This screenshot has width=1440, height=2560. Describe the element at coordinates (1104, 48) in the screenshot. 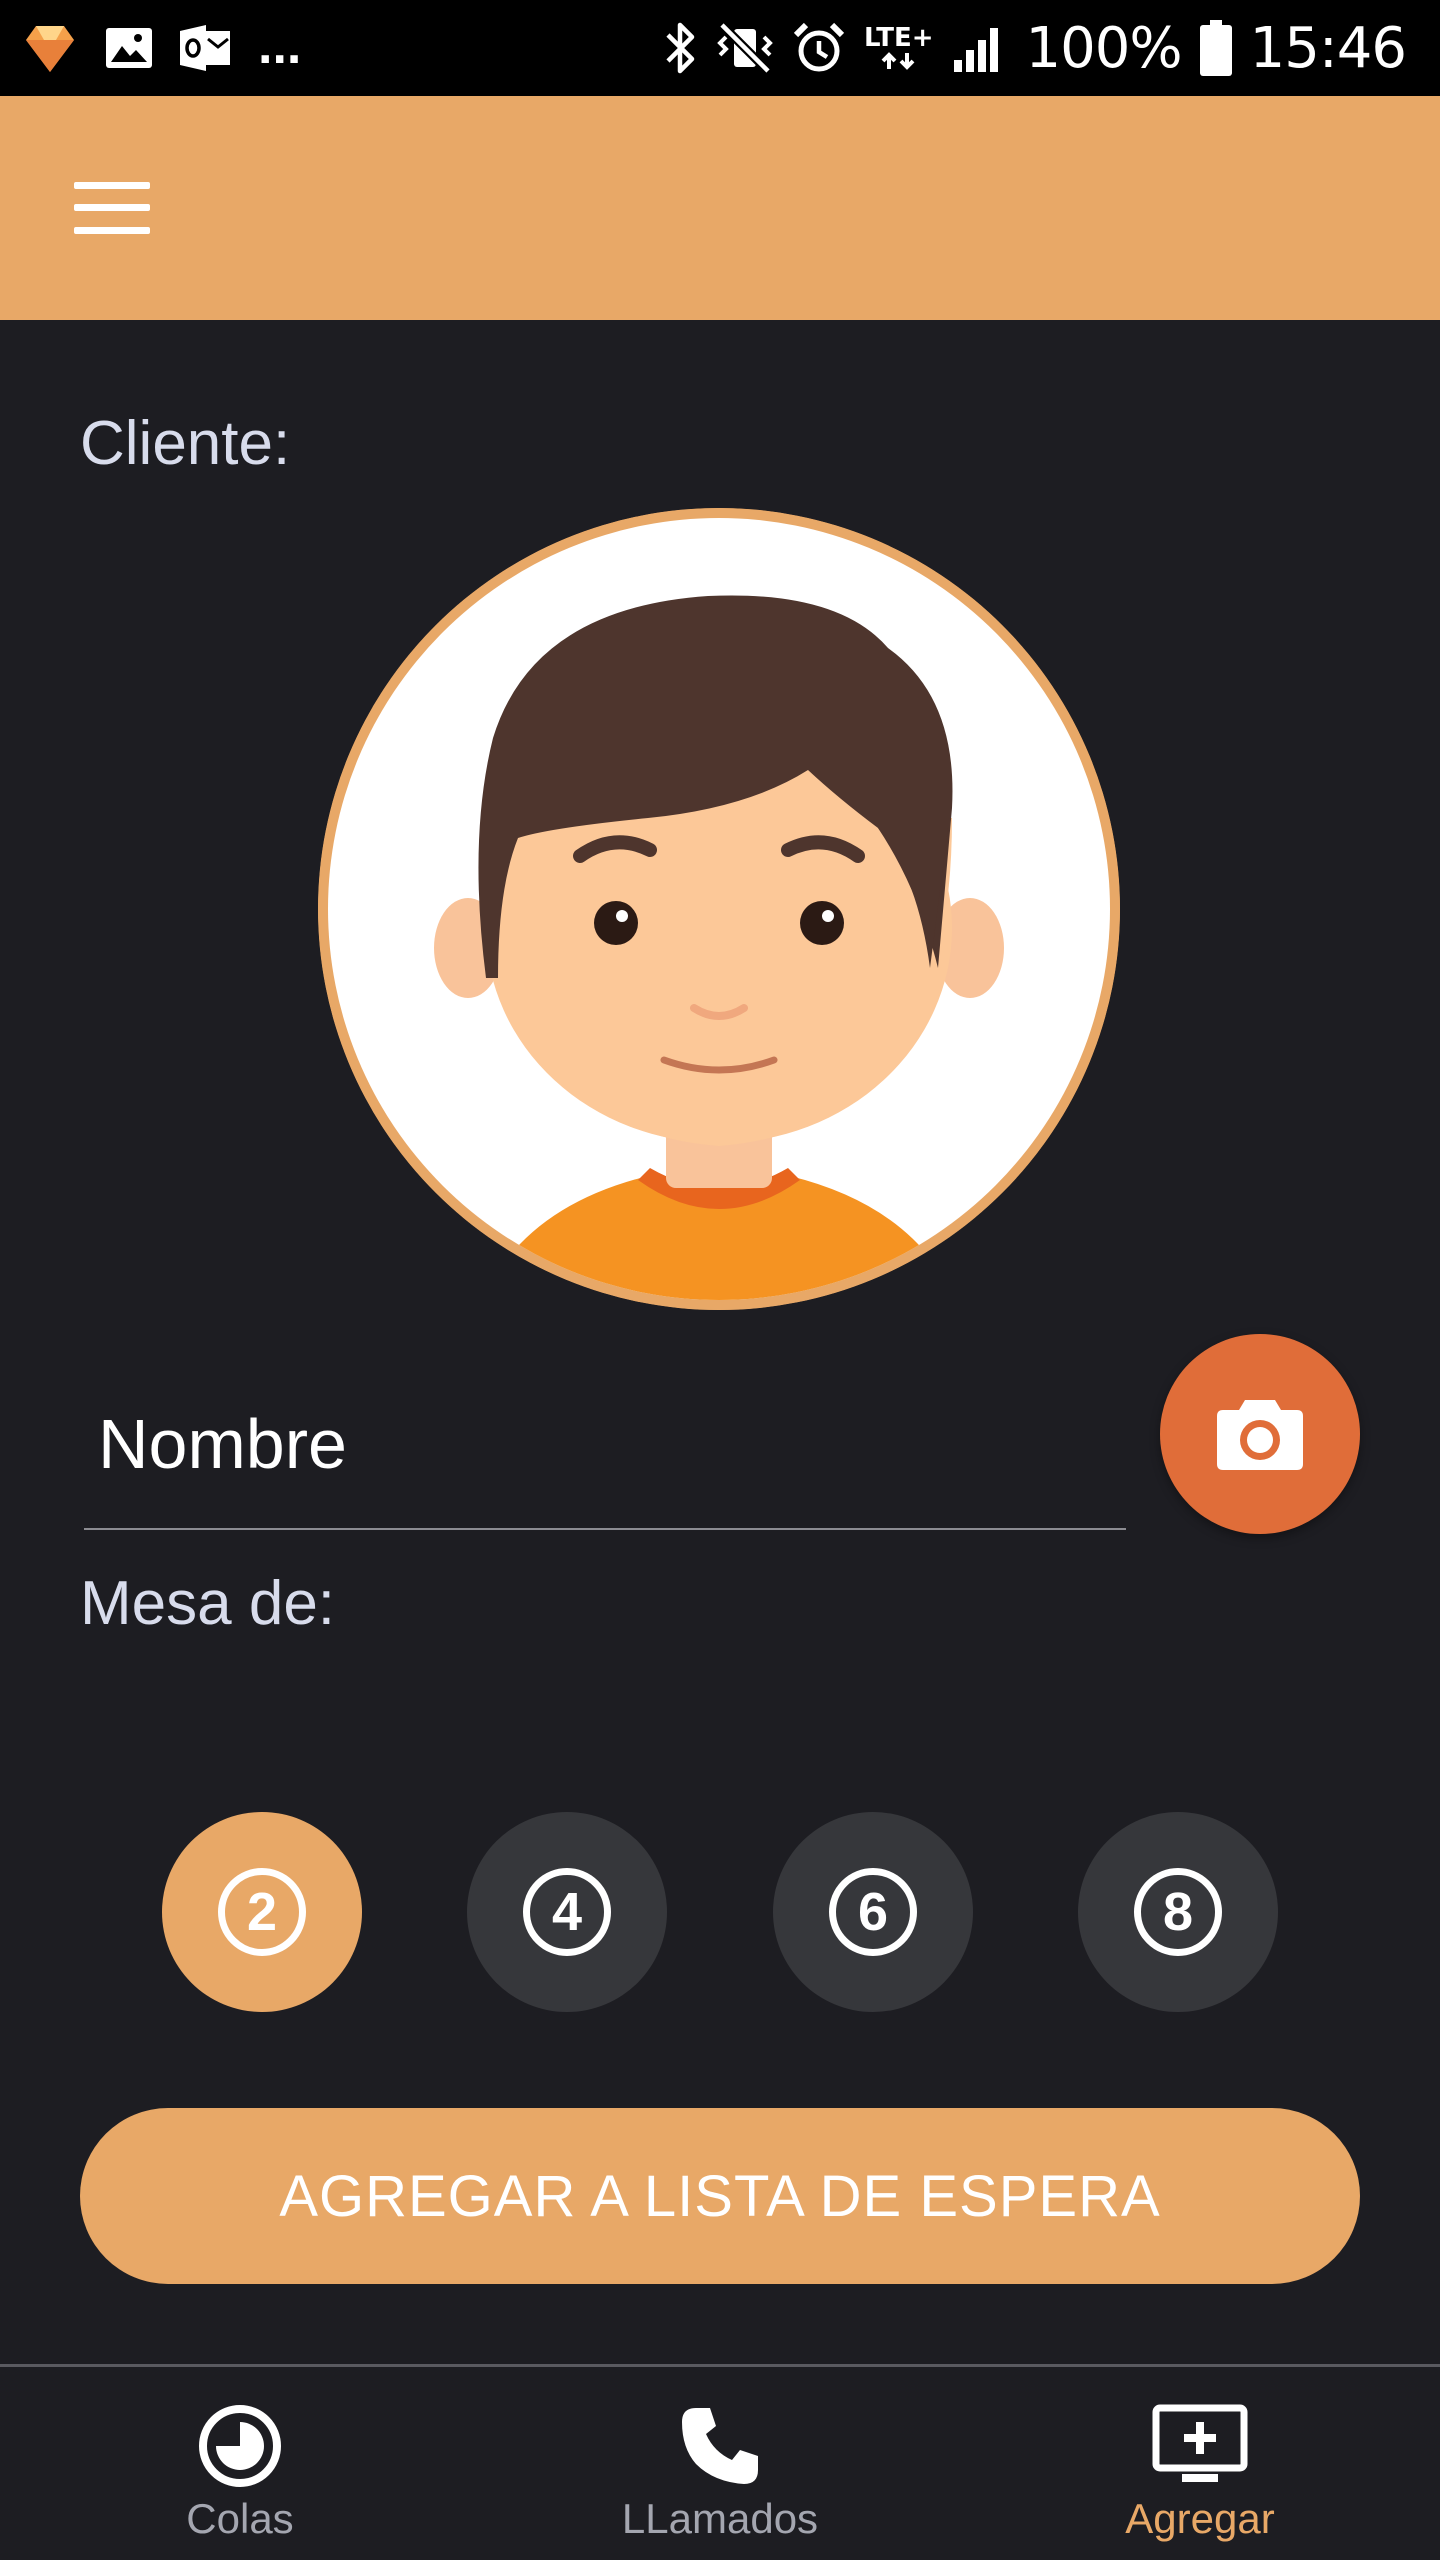

I see `battery-percentage: 100%` at that location.